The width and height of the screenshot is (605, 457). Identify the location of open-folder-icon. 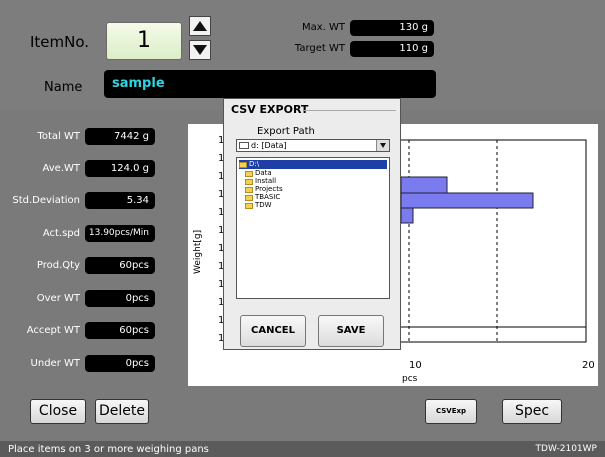
(243, 164).